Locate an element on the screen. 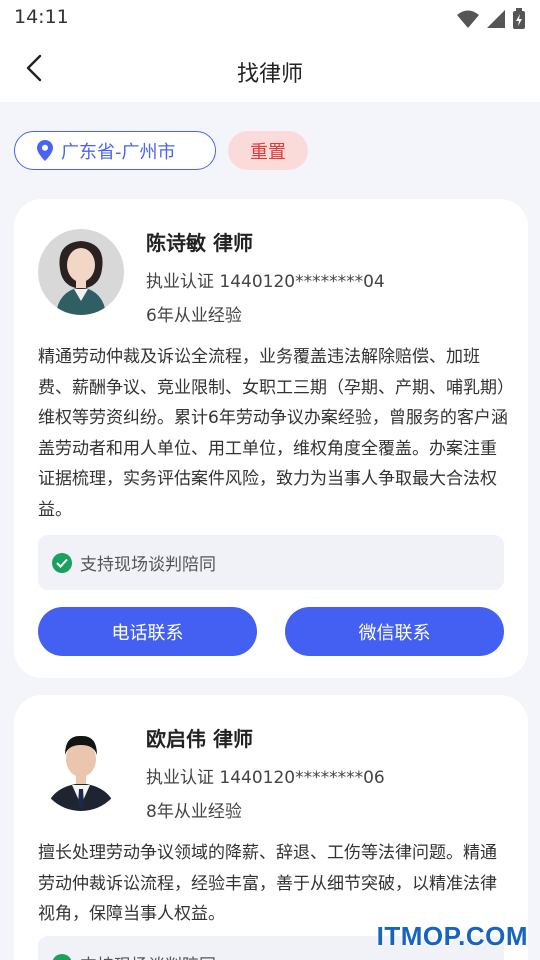  page-title: 找律师 is located at coordinates (269, 74).